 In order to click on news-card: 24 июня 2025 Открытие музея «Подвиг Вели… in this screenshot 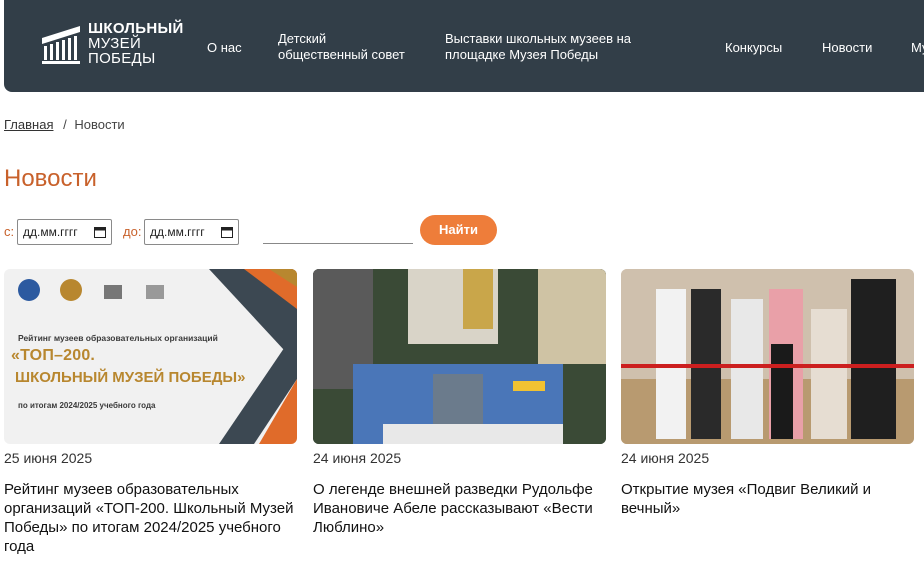, I will do `click(767, 393)`.